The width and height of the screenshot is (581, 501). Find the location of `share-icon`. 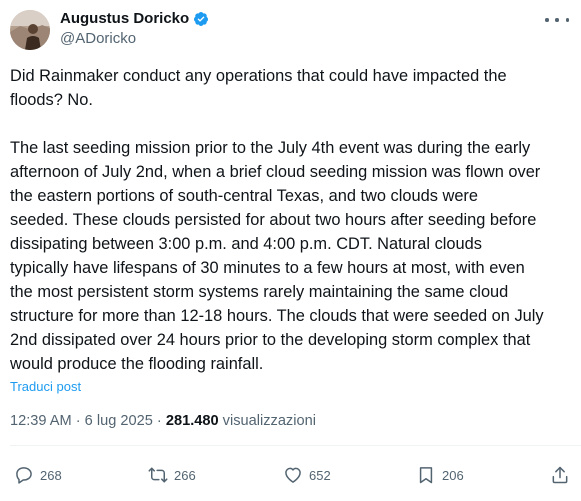

share-icon is located at coordinates (560, 475).